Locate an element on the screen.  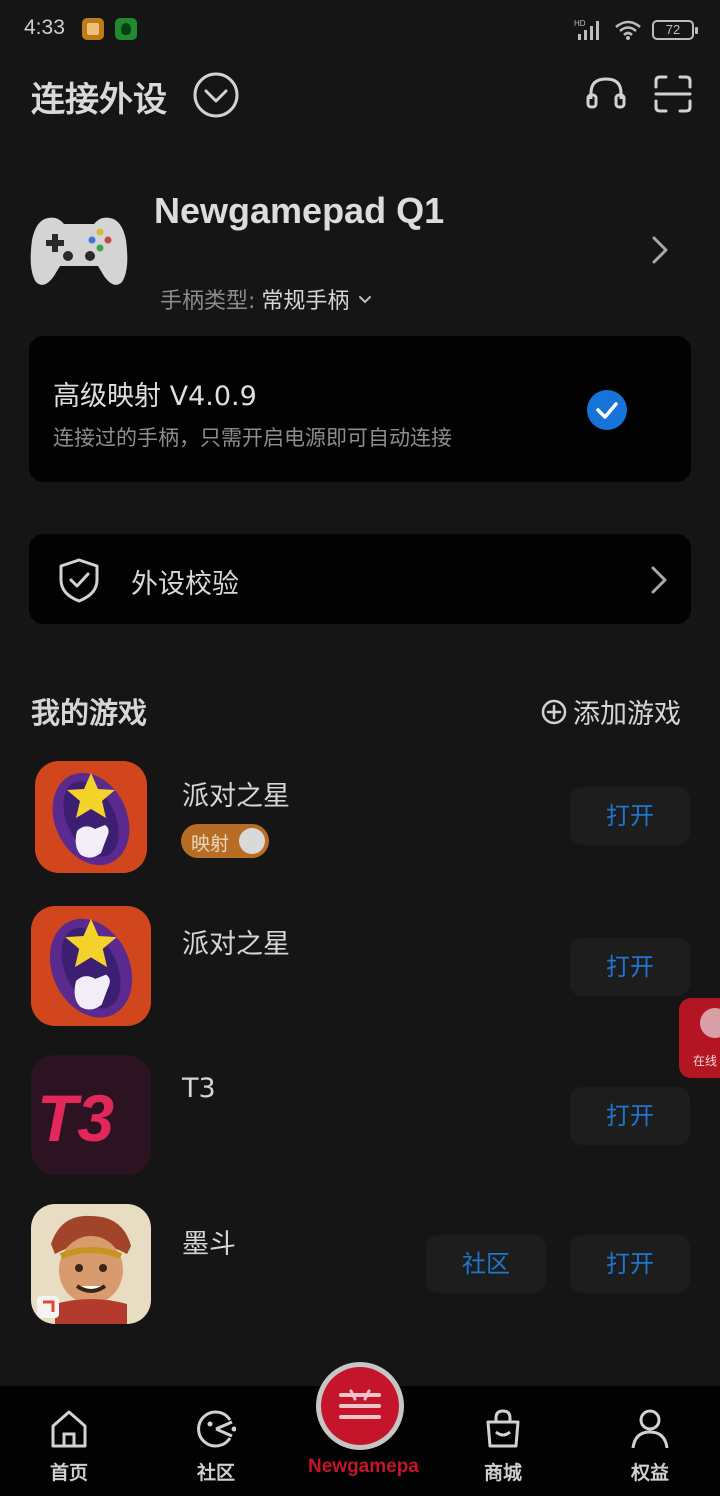
wifi-icon is located at coordinates (628, 30).